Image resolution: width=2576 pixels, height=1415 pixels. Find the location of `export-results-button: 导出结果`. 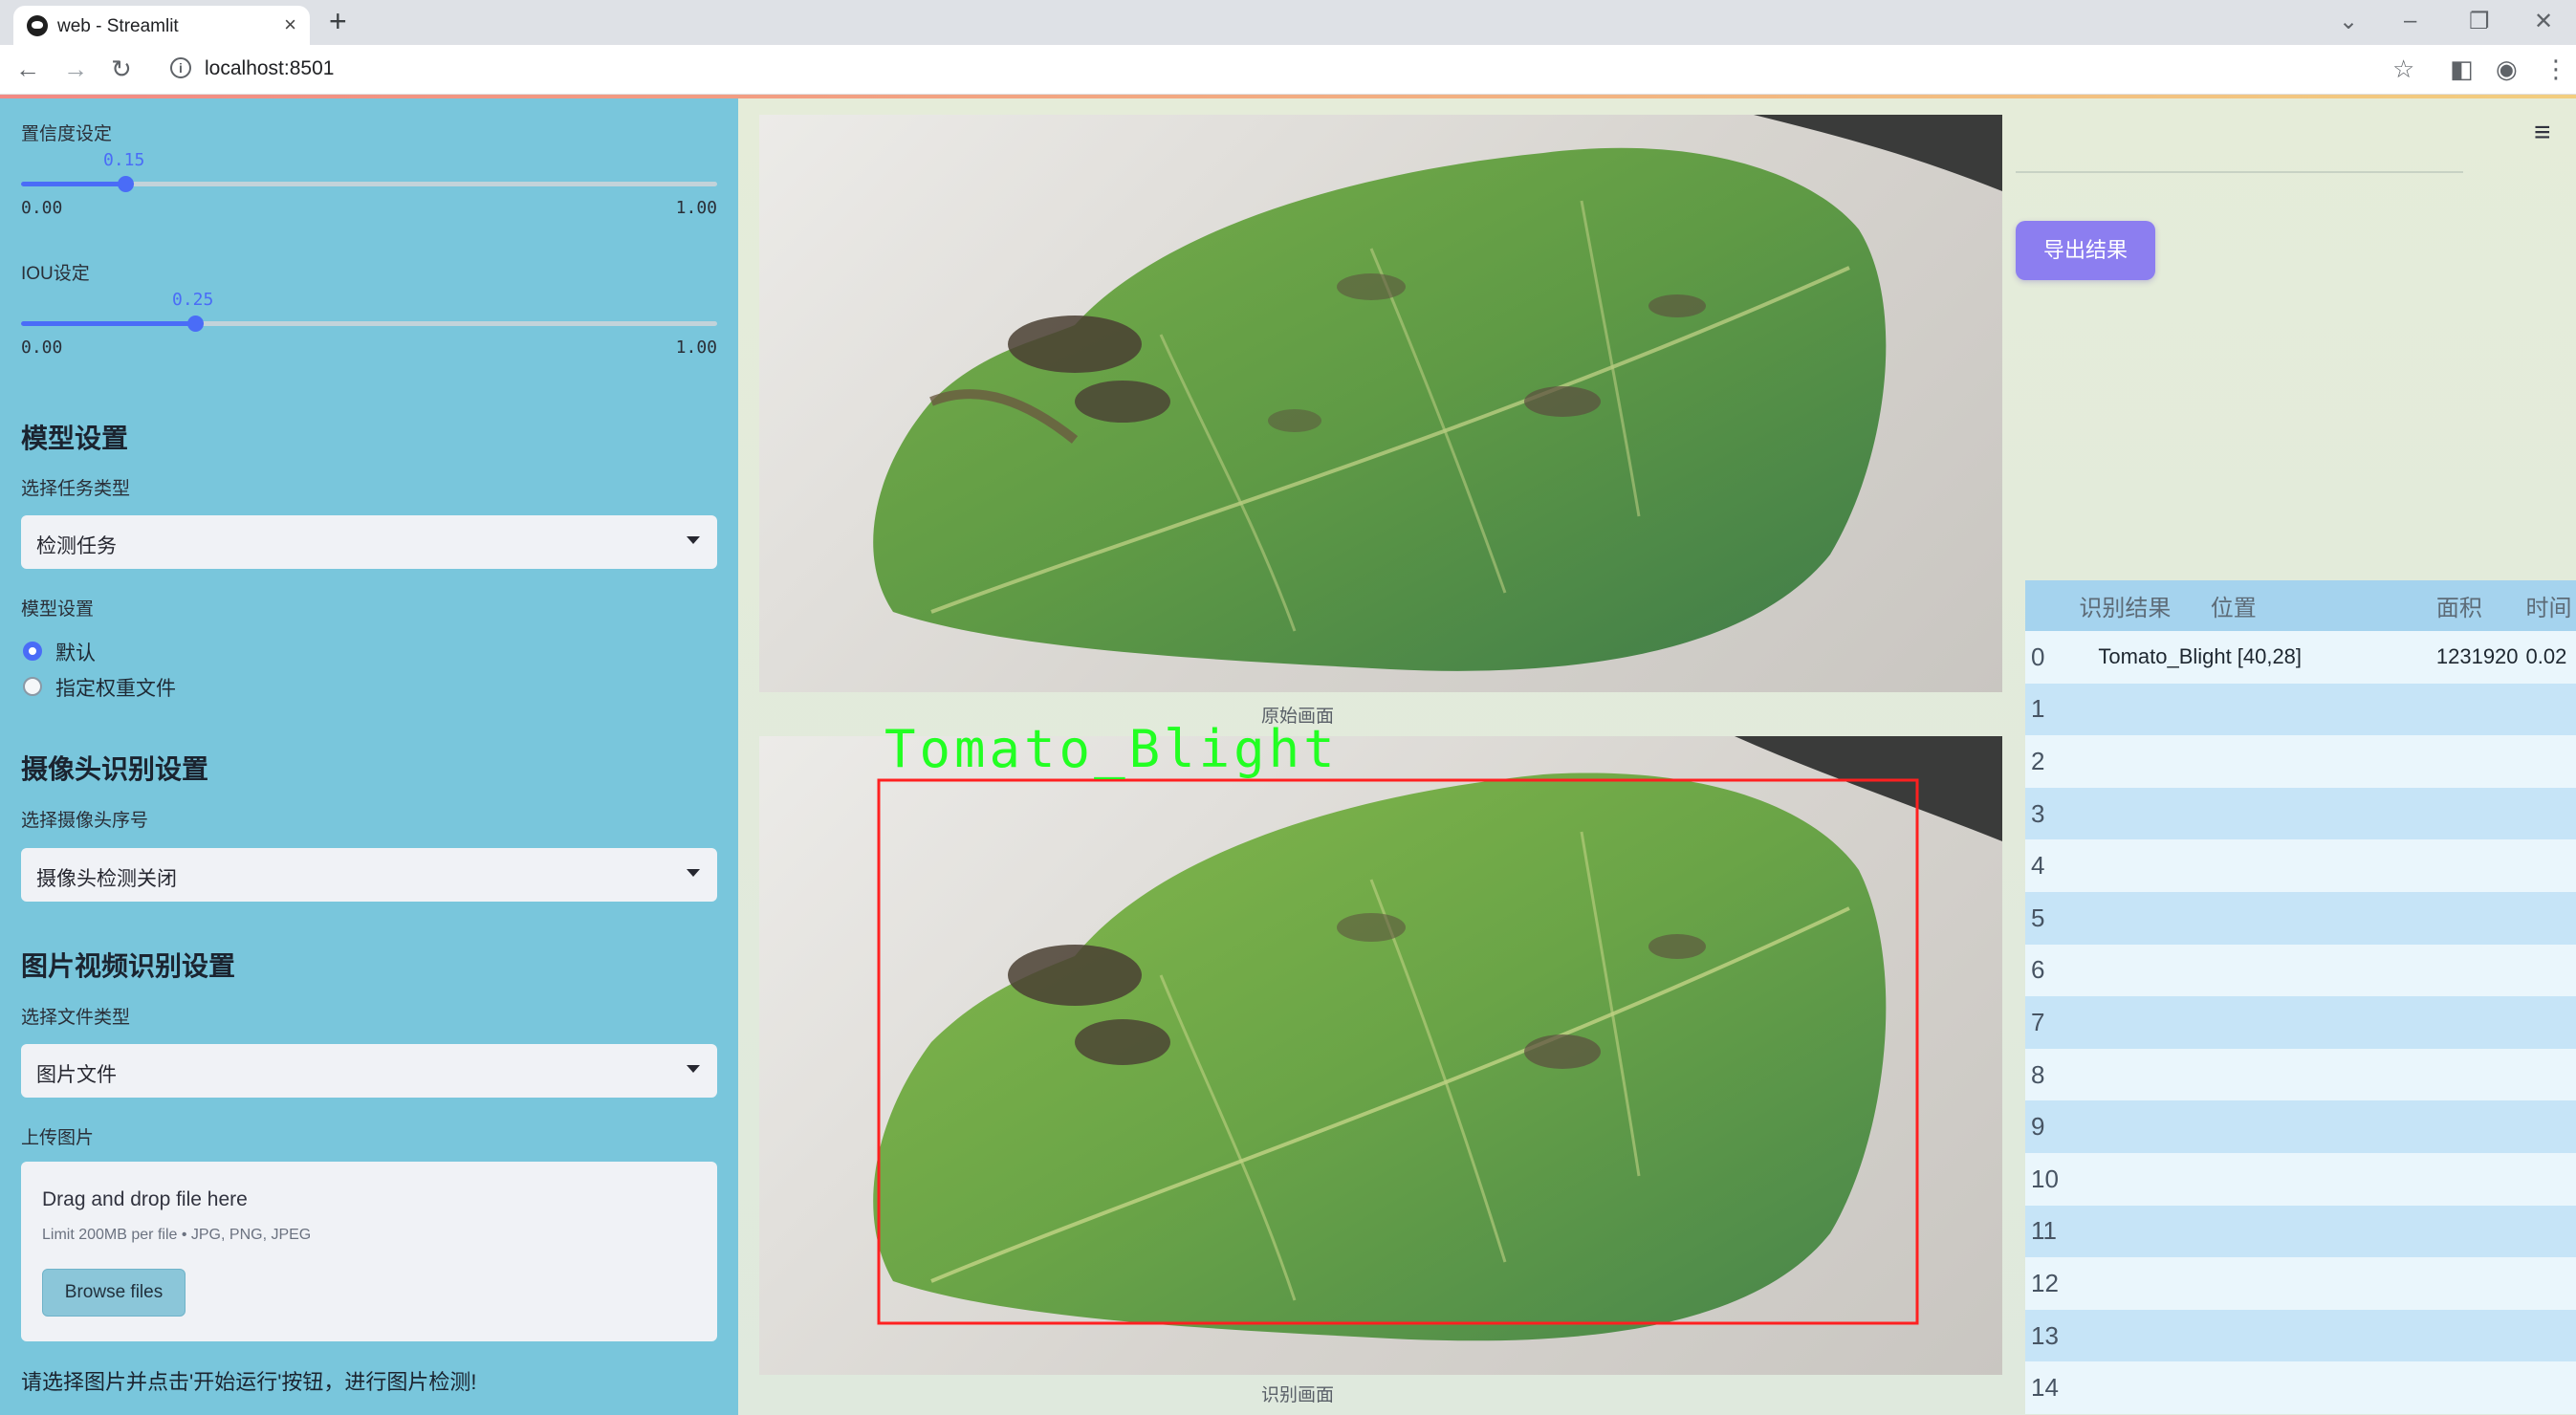

export-results-button: 导出结果 is located at coordinates (2085, 250).